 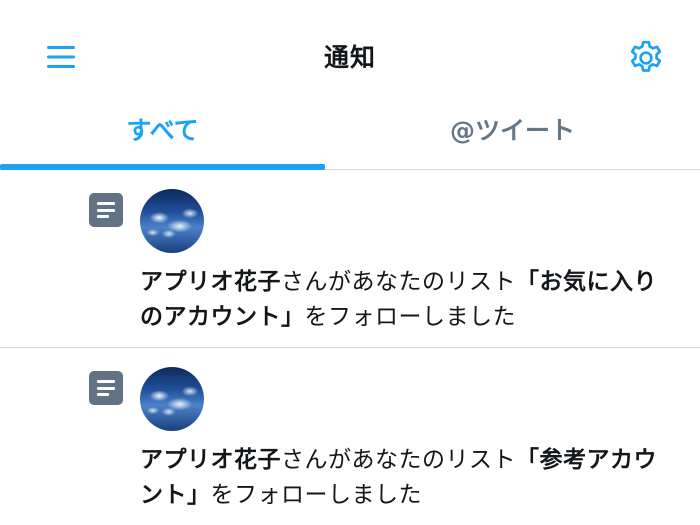 I want to click on active-tab-indicator, so click(x=162, y=167).